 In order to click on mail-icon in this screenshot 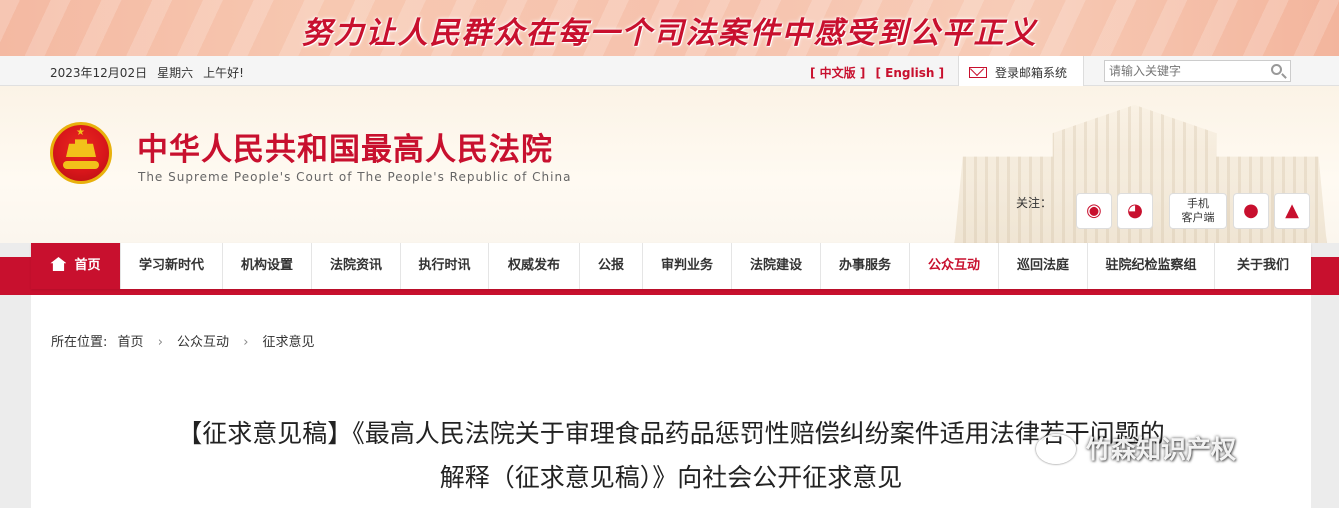, I will do `click(978, 72)`.